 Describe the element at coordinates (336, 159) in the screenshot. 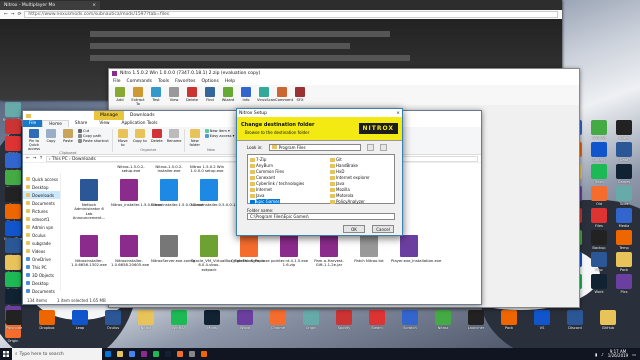

I see `folder-entry: Git` at that location.